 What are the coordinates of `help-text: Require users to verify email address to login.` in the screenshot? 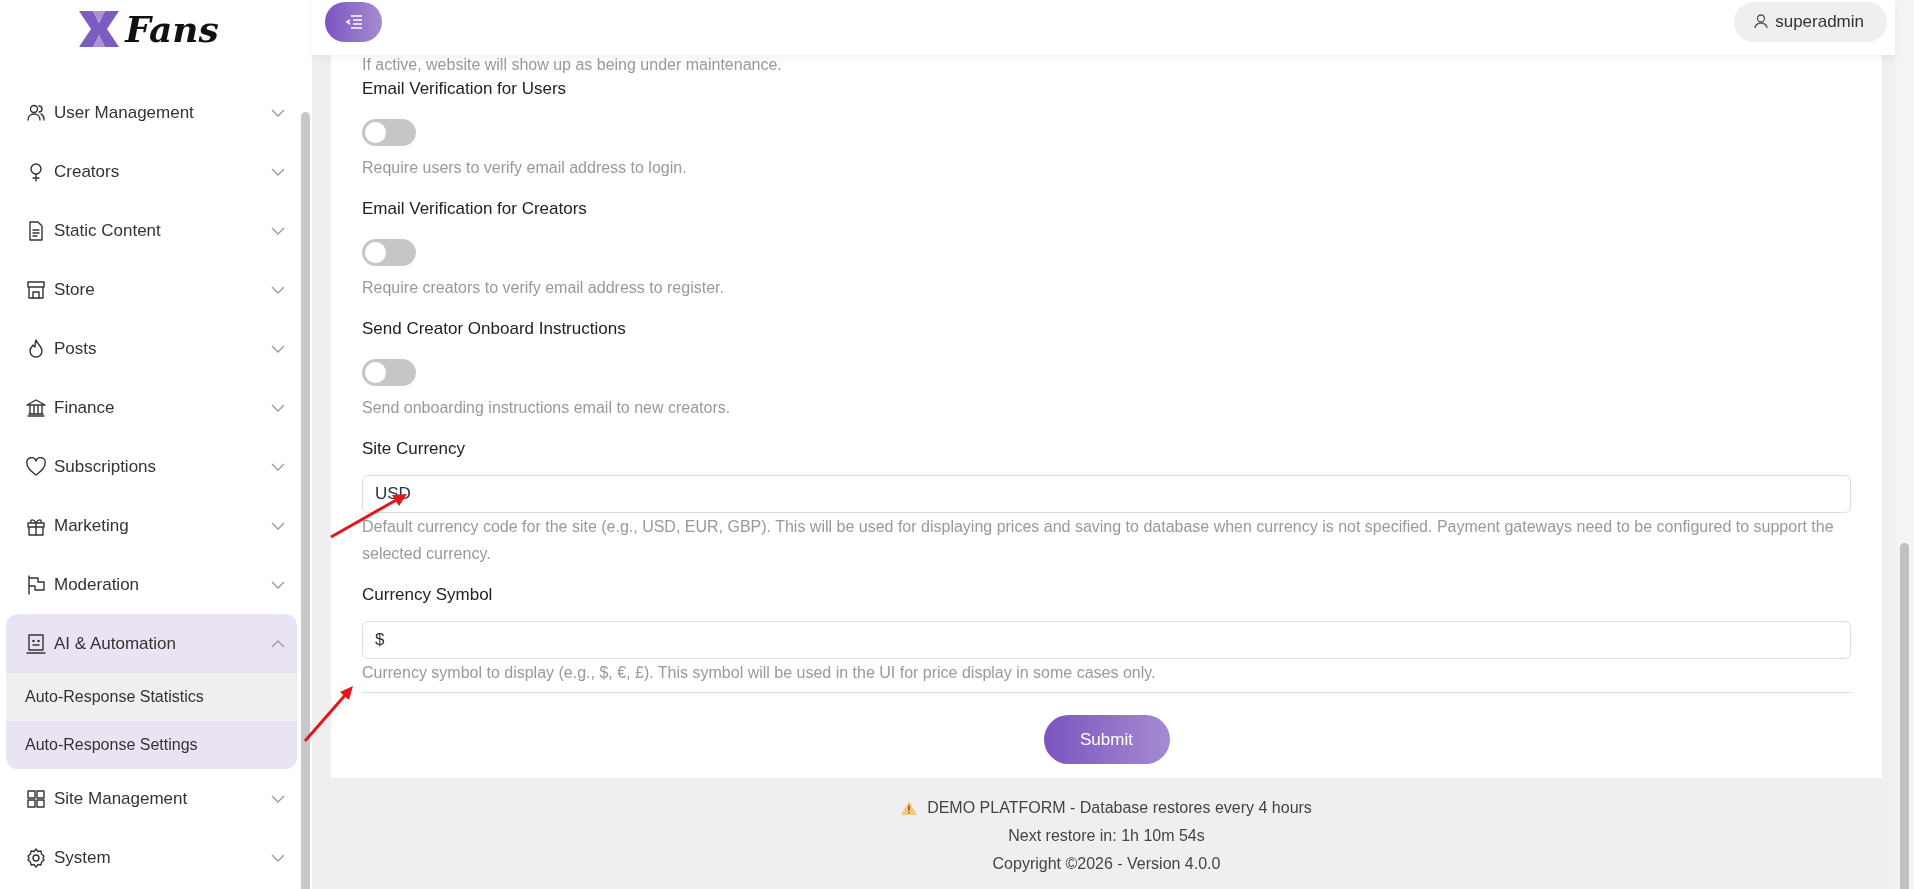 It's located at (525, 168).